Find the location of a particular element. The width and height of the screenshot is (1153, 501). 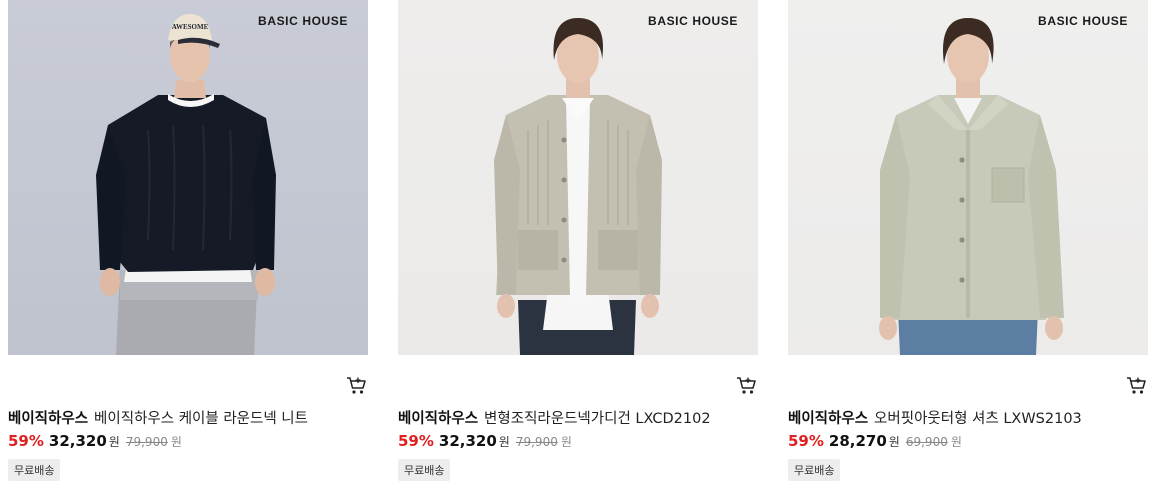

sale-price: 28,270 is located at coordinates (857, 441).